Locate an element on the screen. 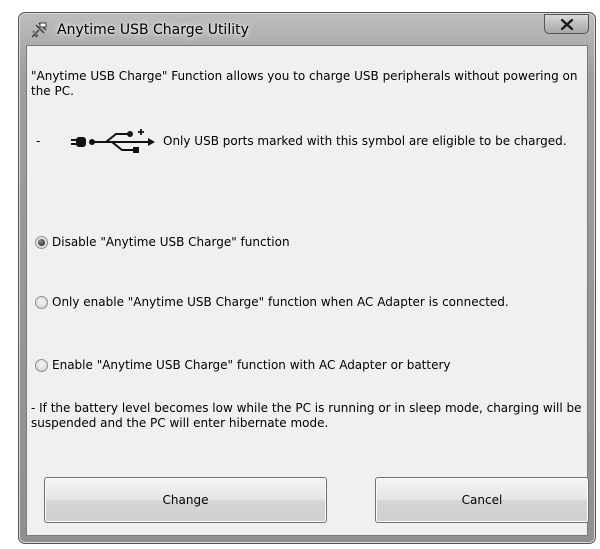 This screenshot has width=600, height=549. close-icon is located at coordinates (567, 24).